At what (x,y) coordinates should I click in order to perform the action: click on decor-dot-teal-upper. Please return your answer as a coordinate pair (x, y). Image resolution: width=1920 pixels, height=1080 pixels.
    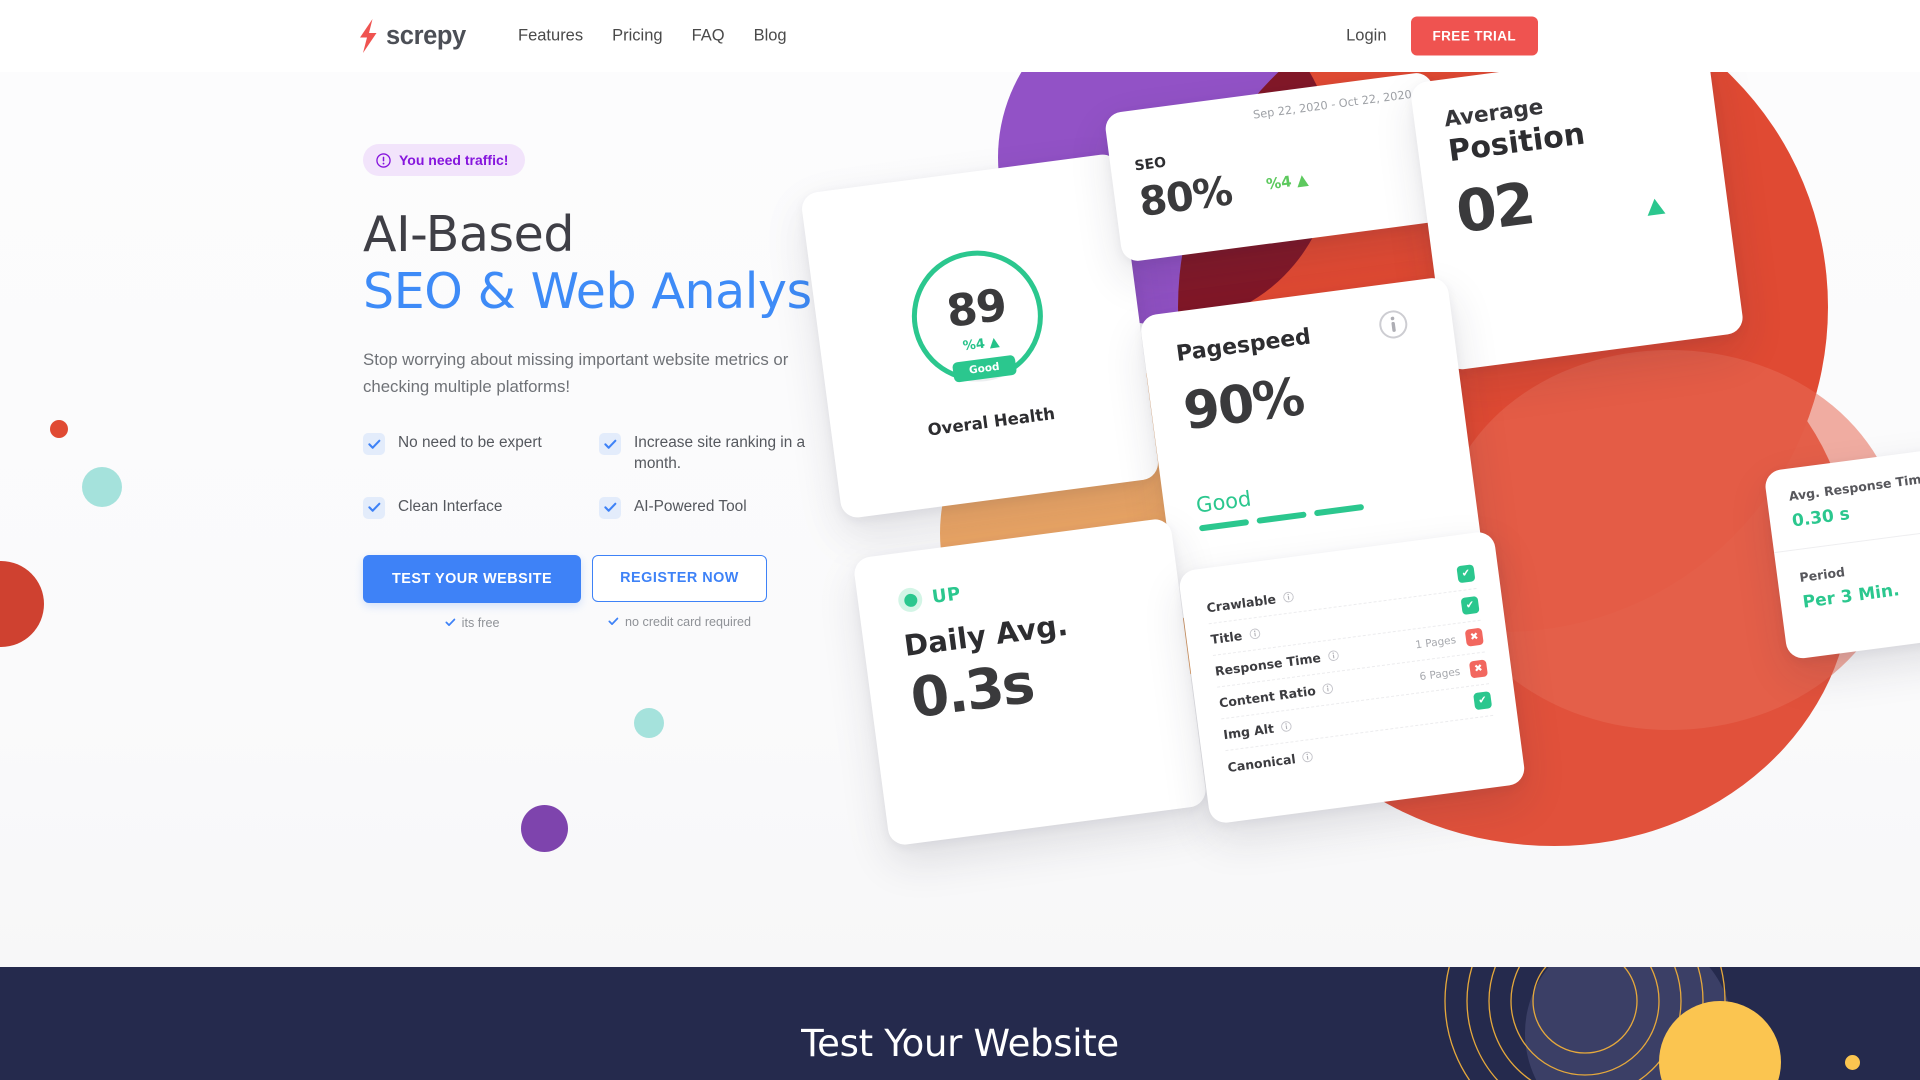
    Looking at the image, I should click on (102, 487).